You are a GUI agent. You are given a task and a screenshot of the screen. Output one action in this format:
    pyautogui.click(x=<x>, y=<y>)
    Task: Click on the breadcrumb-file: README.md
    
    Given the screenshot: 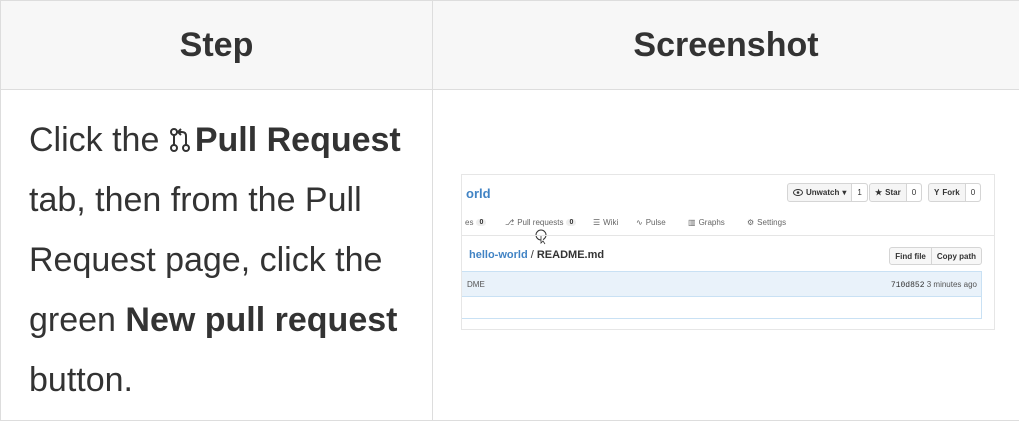 What is the action you would take?
    pyautogui.click(x=570, y=255)
    